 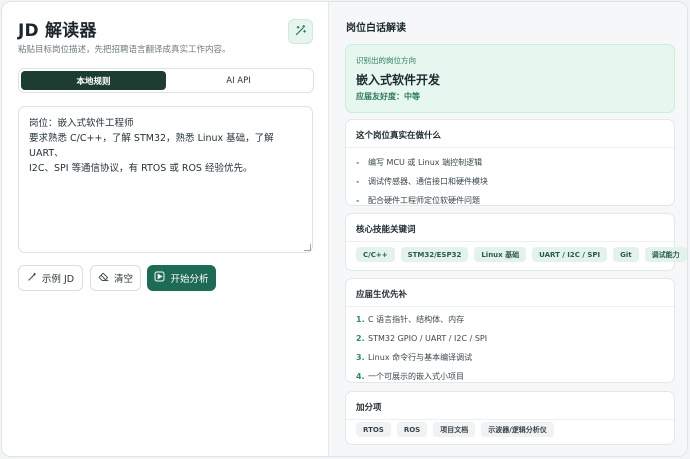 I want to click on example-jd-button: 示例 JD, so click(x=50, y=278).